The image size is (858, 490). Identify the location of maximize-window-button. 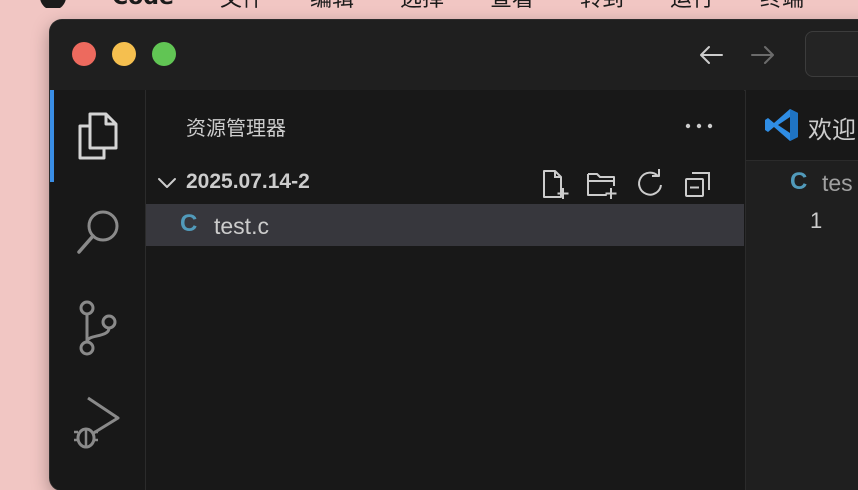
(164, 54).